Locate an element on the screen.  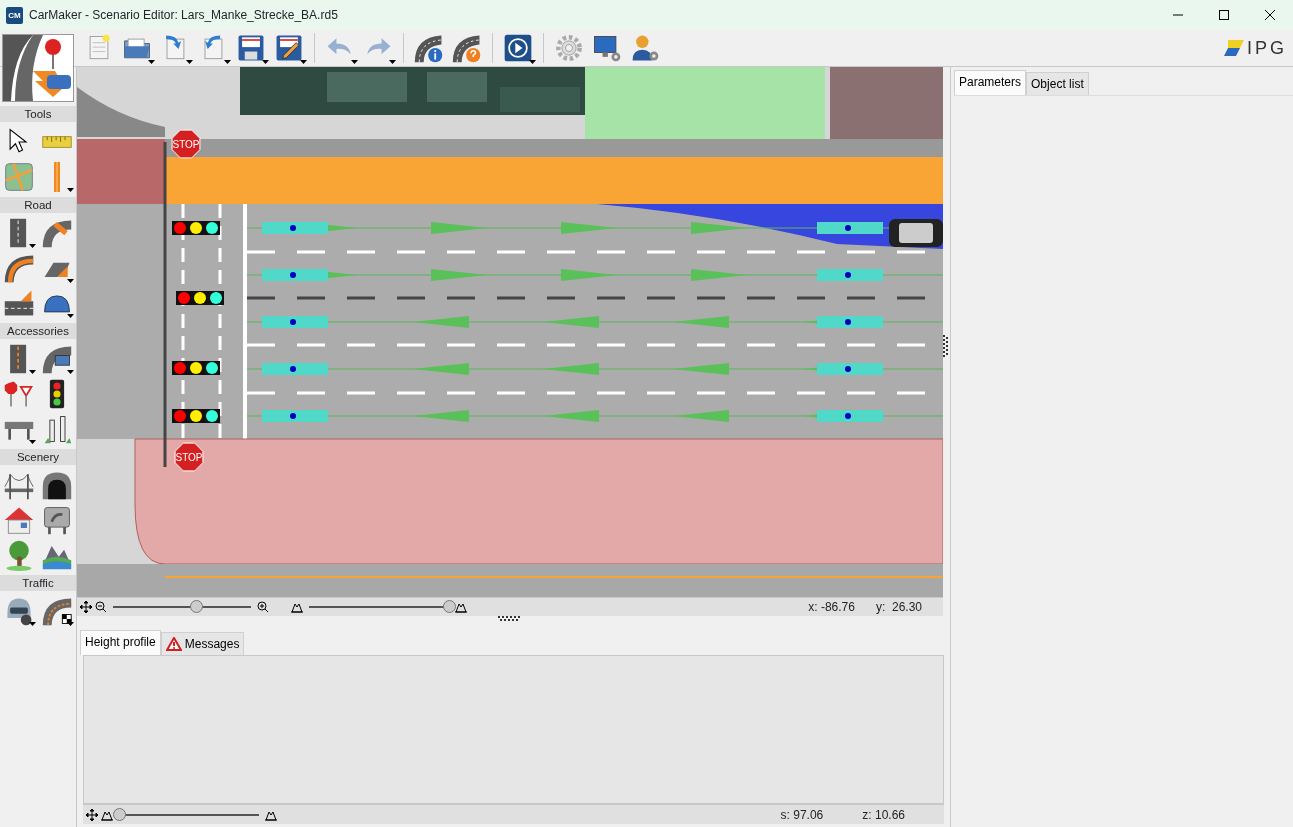
x-coordinate: x: -86.76 is located at coordinates (831, 607).